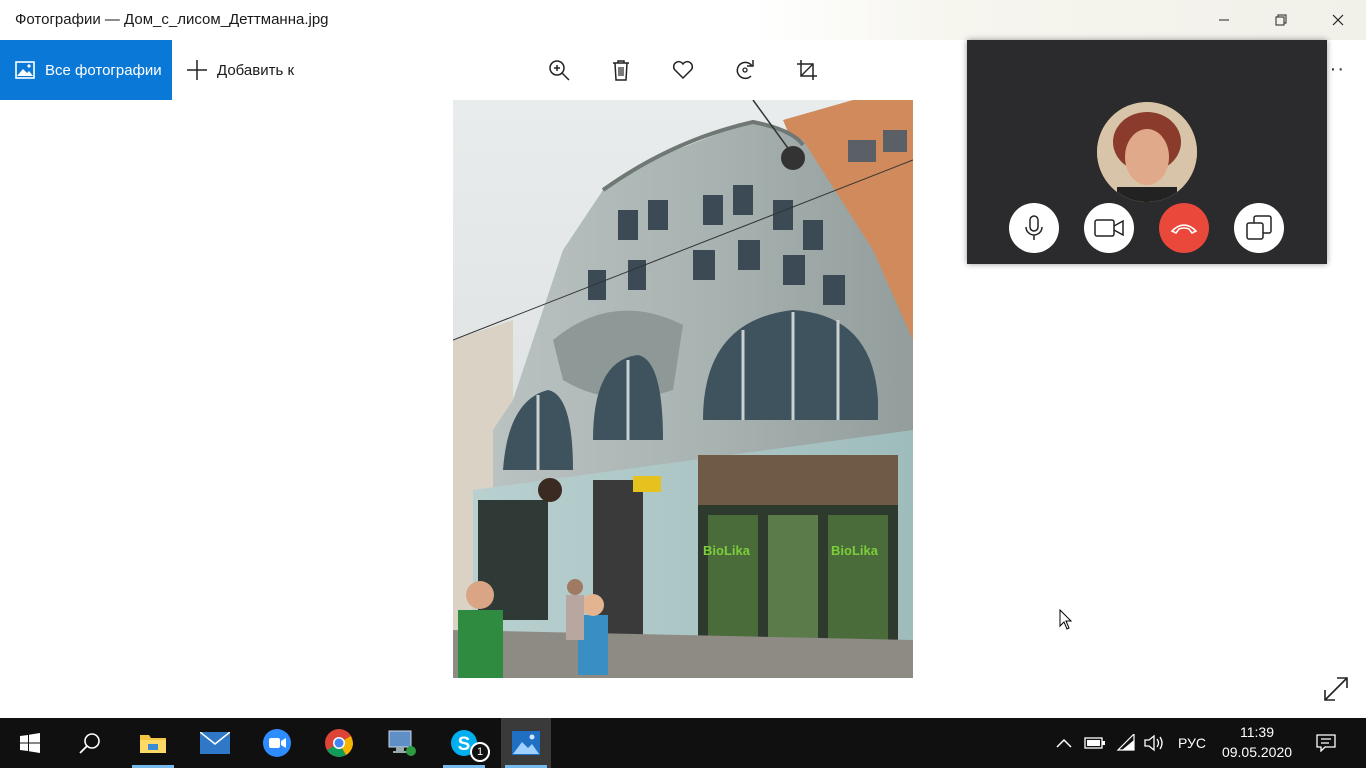 The width and height of the screenshot is (1366, 768). What do you see at coordinates (103, 70) in the screenshot?
I see `all-photos-label: Все фотографии` at bounding box center [103, 70].